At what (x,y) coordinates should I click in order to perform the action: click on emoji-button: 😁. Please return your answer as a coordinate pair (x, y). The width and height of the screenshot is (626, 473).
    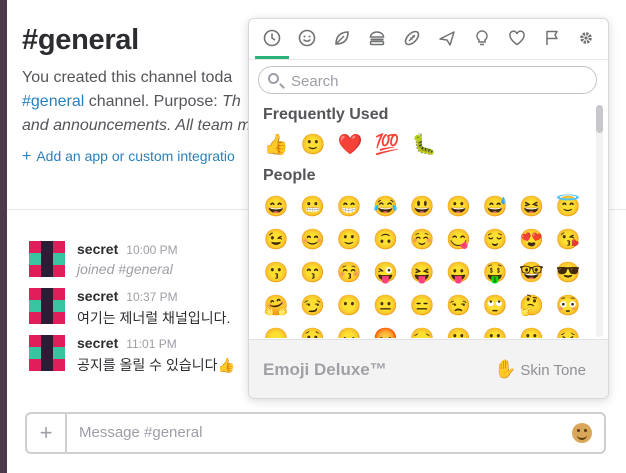
    Looking at the image, I should click on (349, 207).